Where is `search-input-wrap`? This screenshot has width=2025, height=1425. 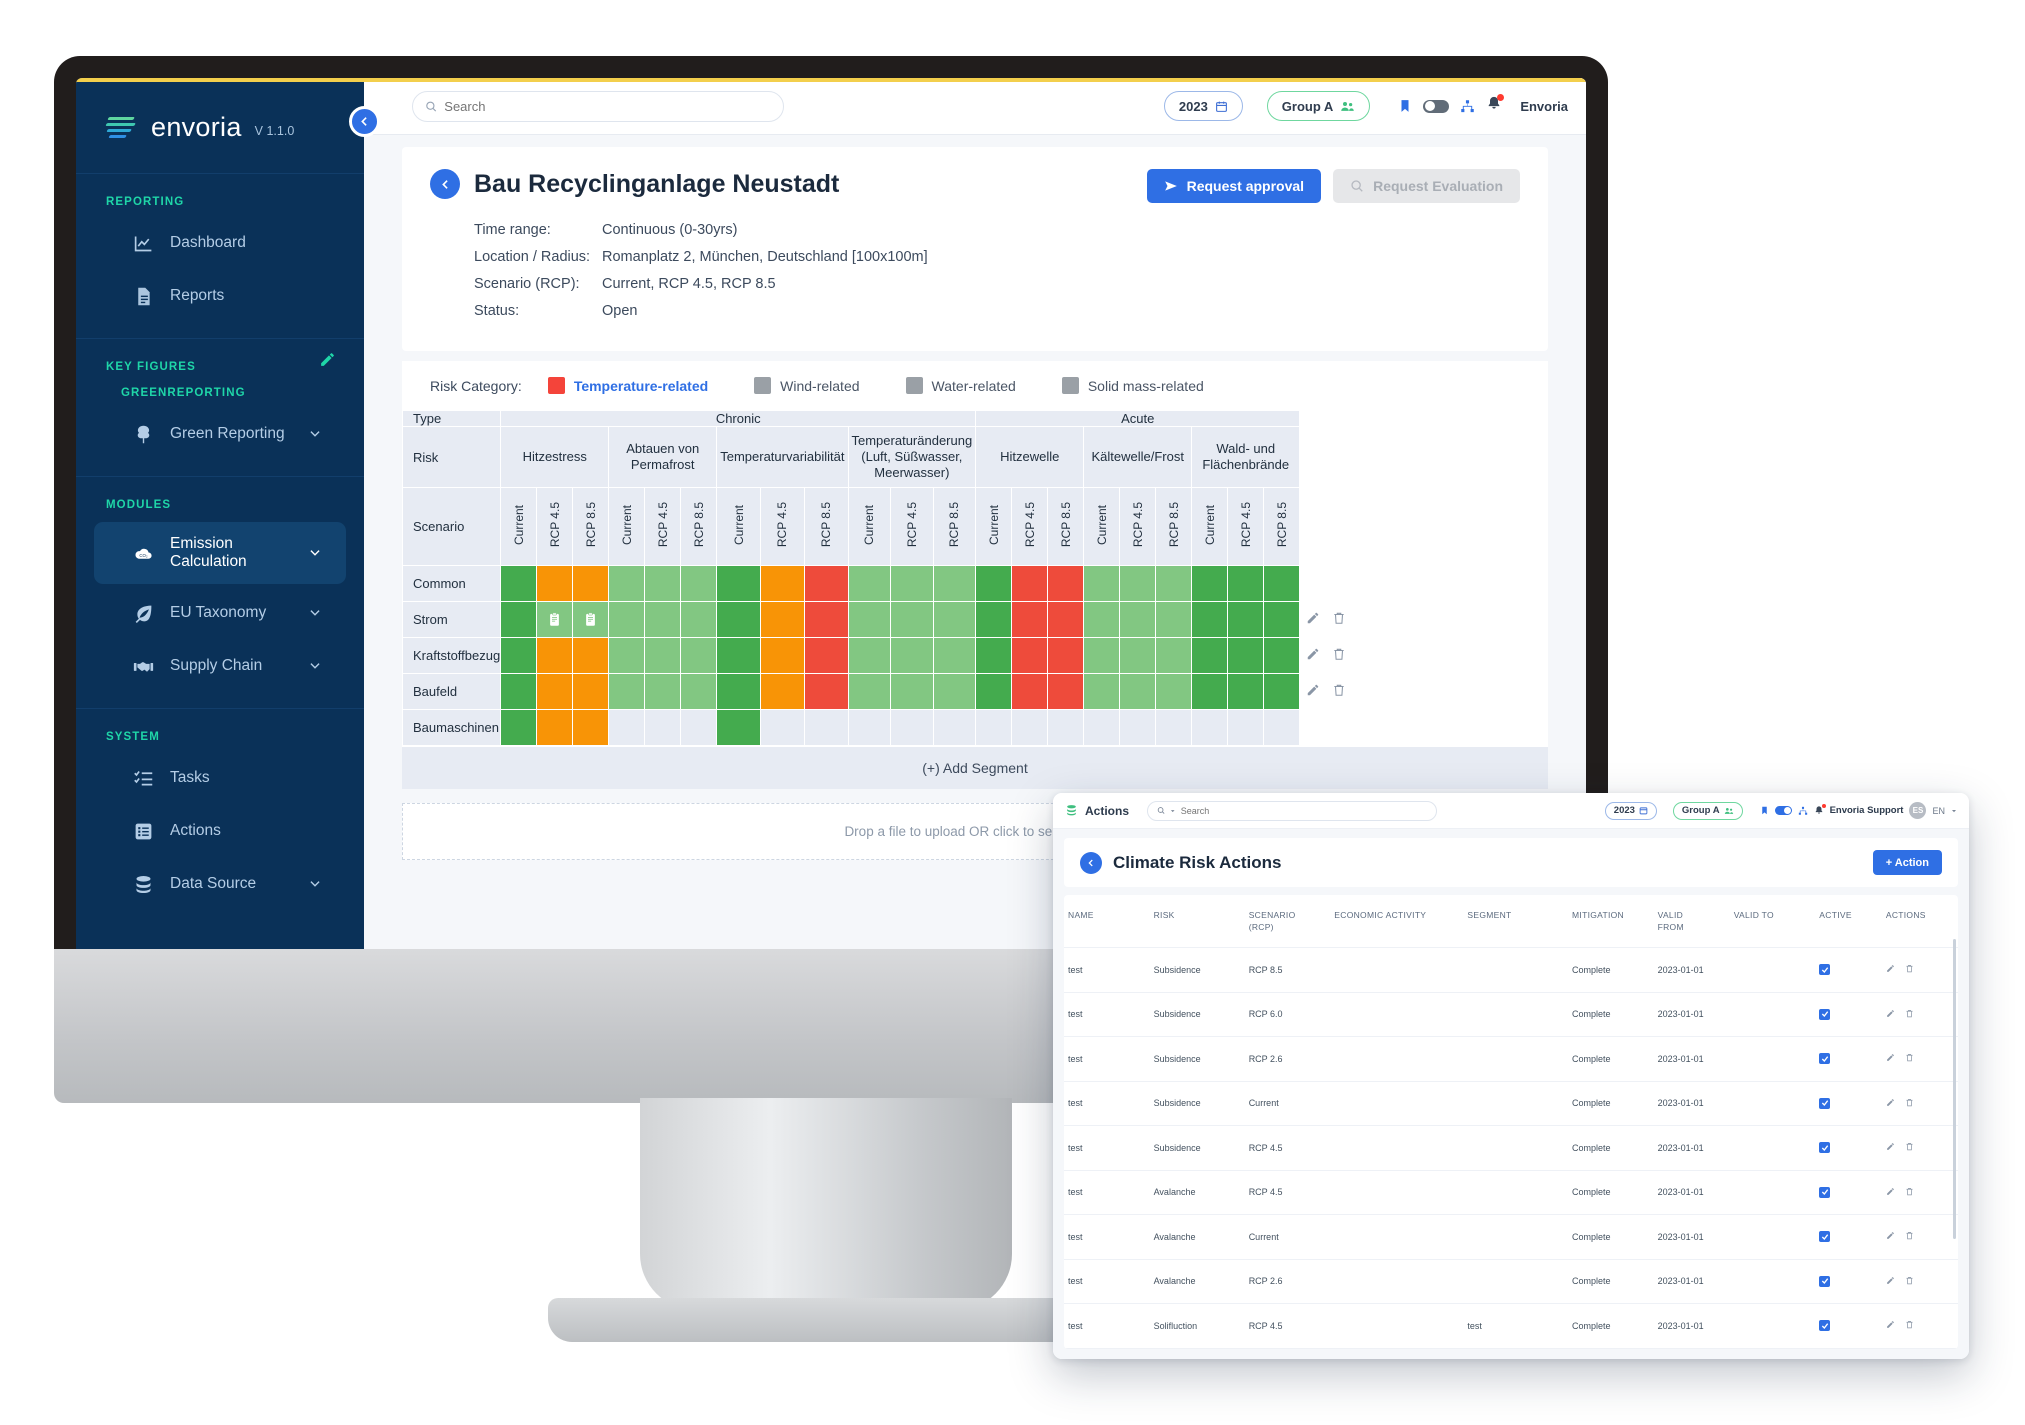 search-input-wrap is located at coordinates (598, 106).